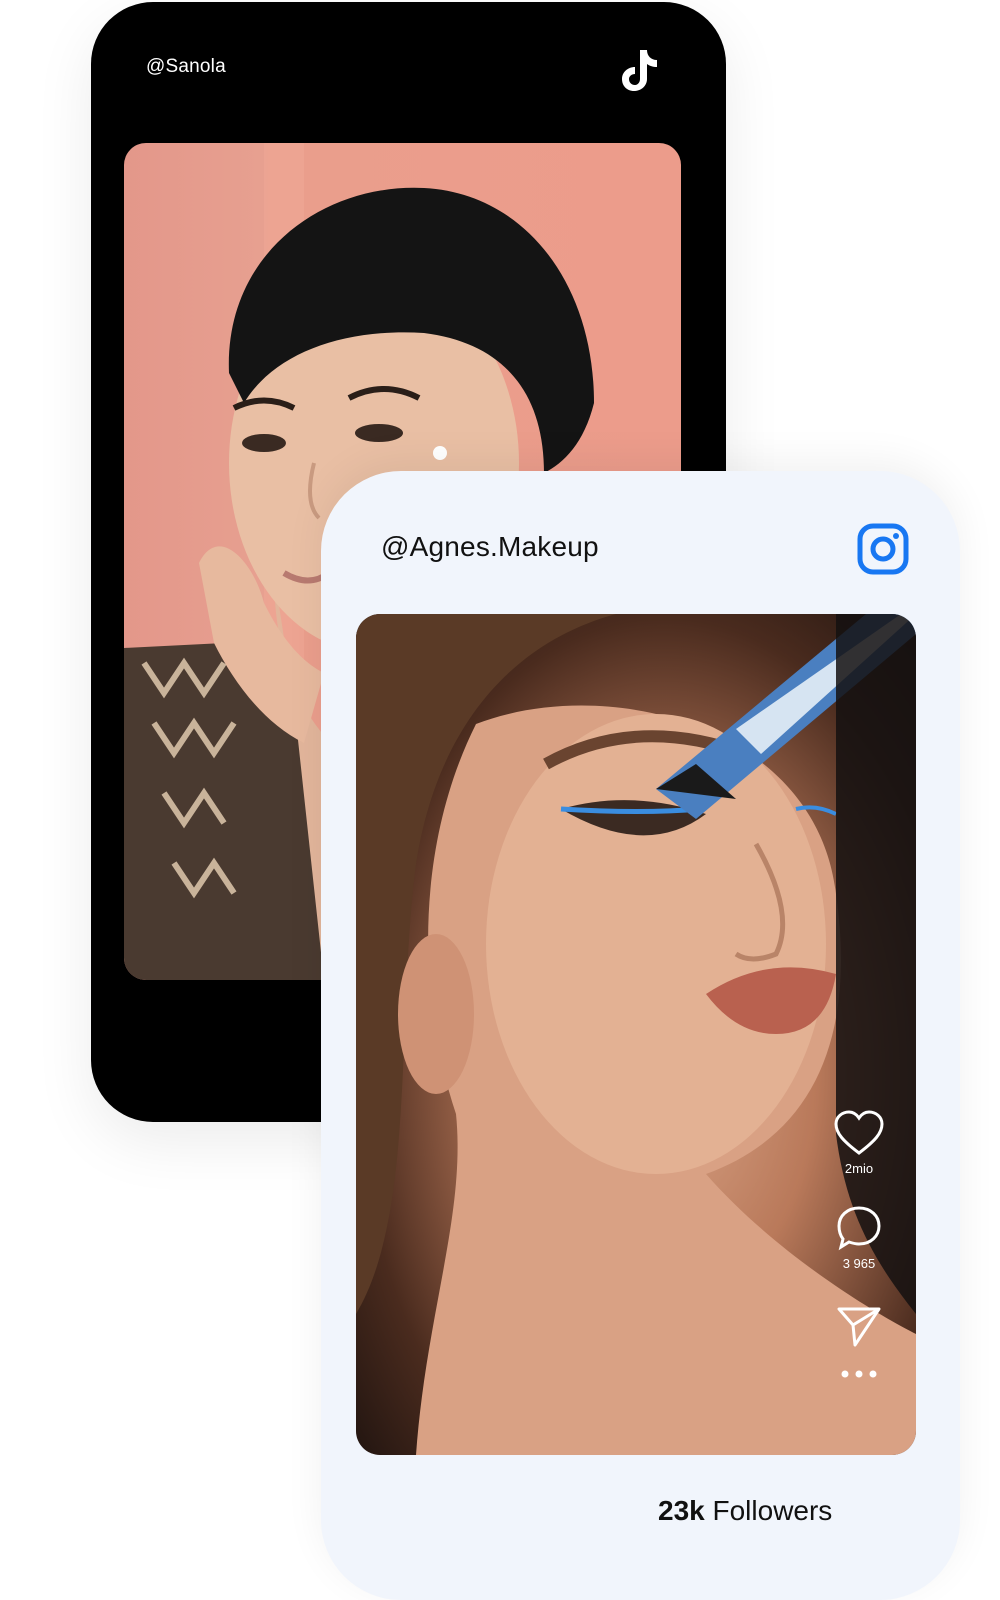  What do you see at coordinates (859, 1374) in the screenshot?
I see `more-icon` at bounding box center [859, 1374].